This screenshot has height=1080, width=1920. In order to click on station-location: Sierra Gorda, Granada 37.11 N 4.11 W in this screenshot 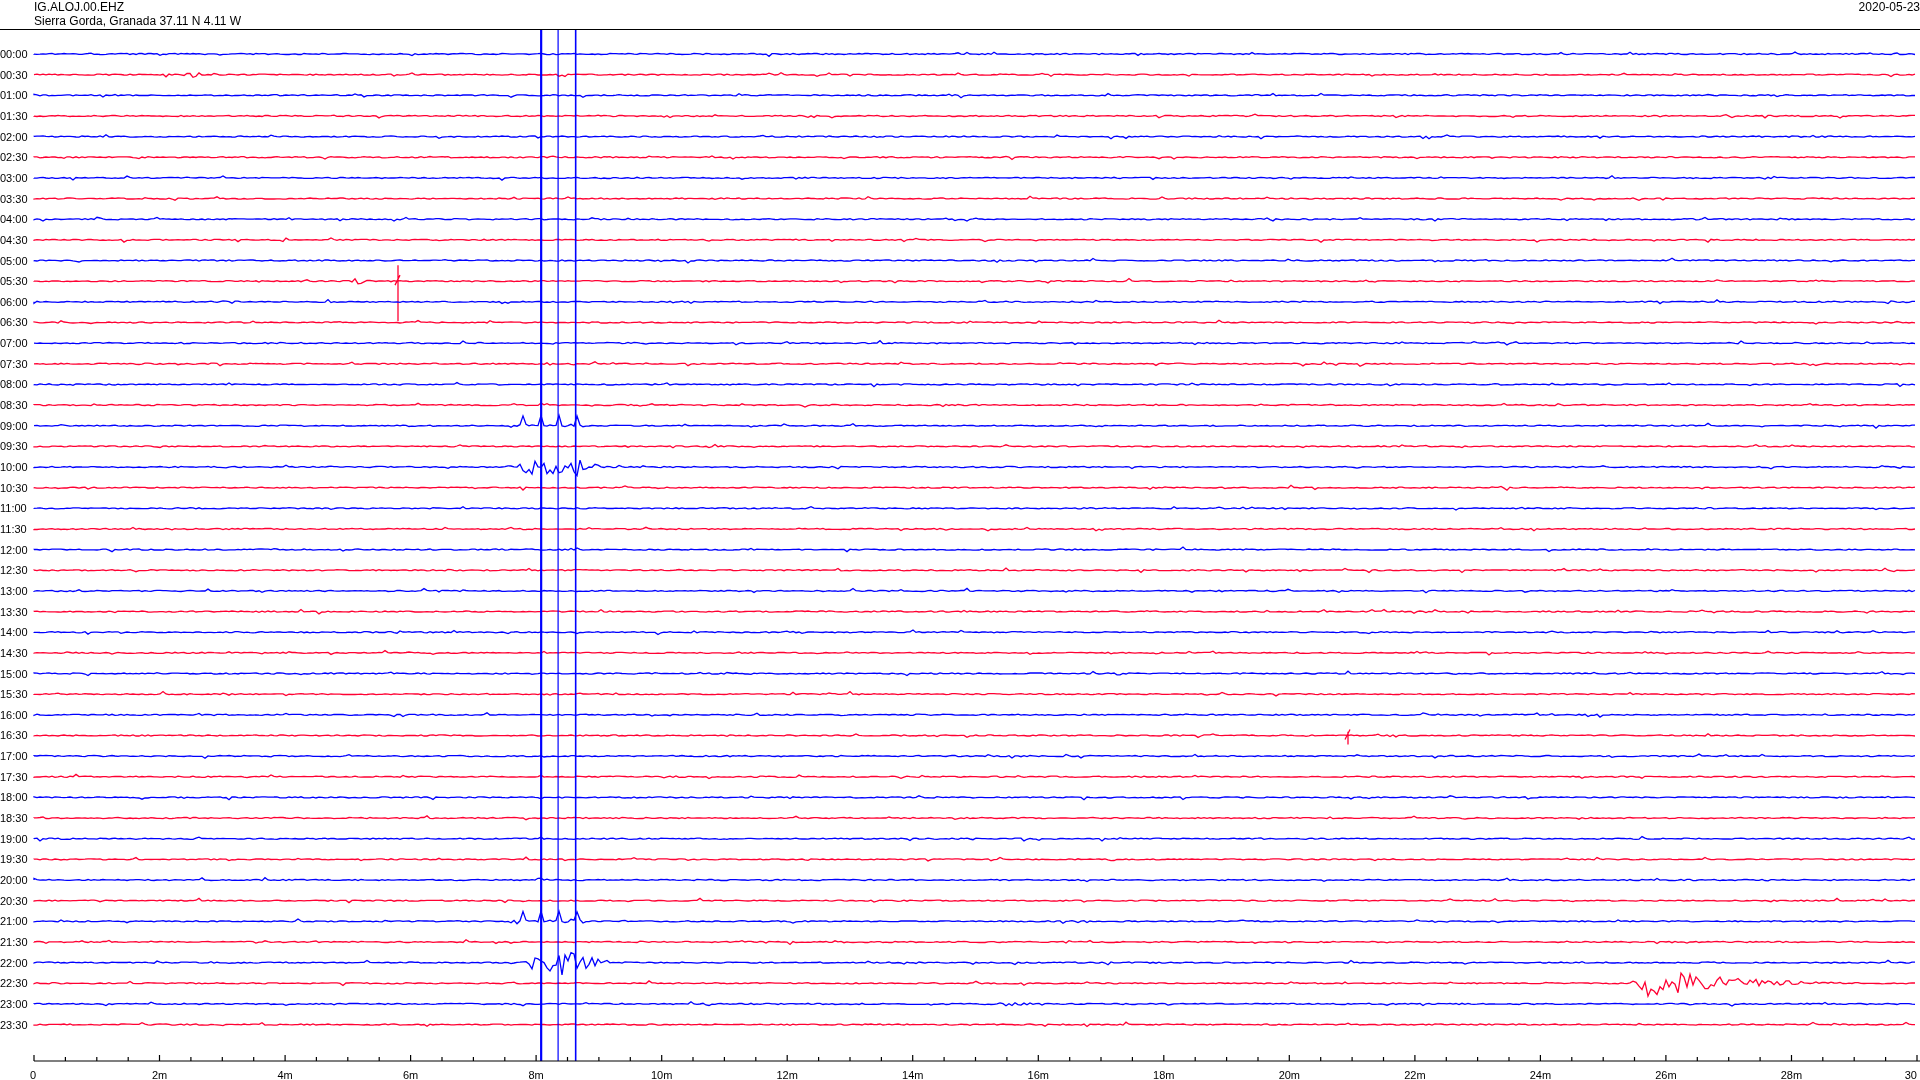, I will do `click(137, 21)`.